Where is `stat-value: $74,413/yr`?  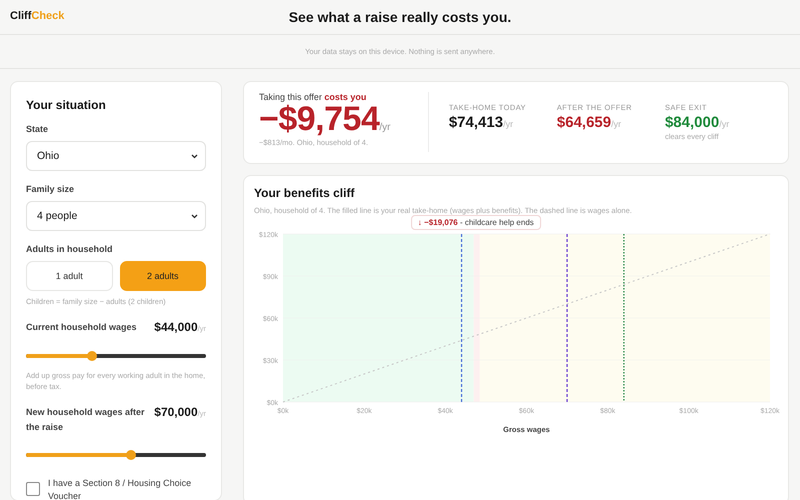 stat-value: $74,413/yr is located at coordinates (481, 122).